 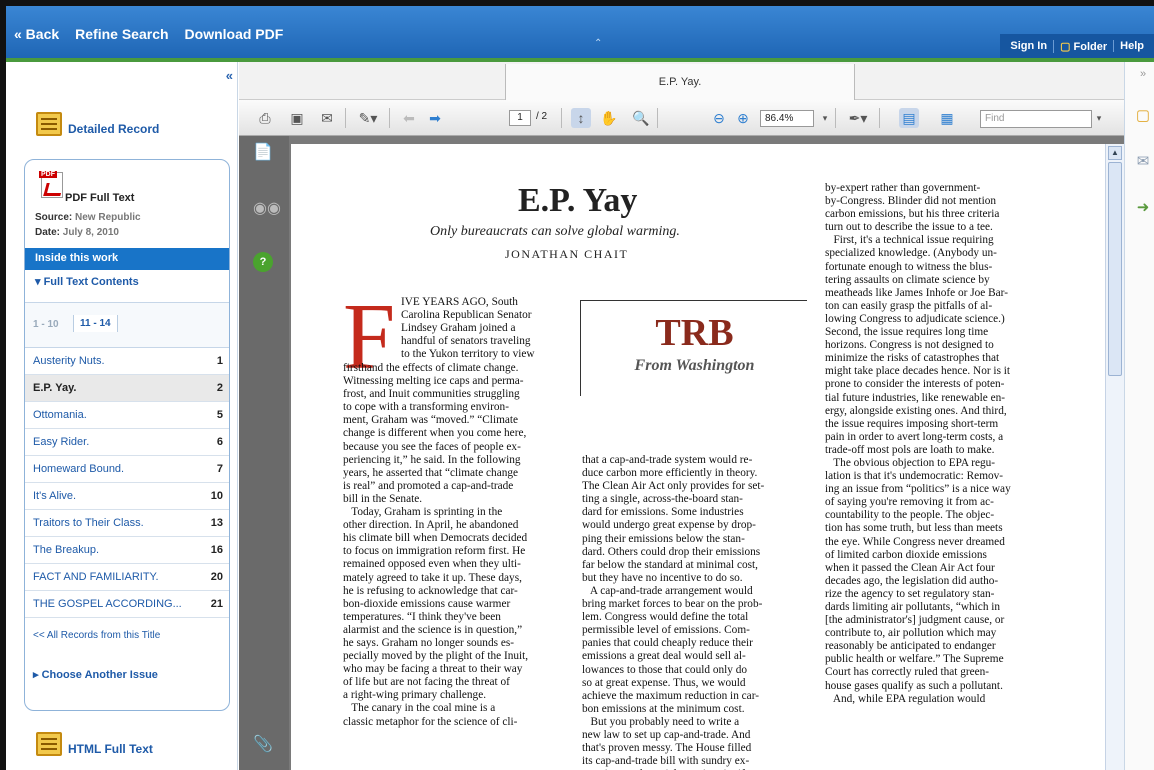 I want to click on detailed-record-label: Detailed Record, so click(x=114, y=129).